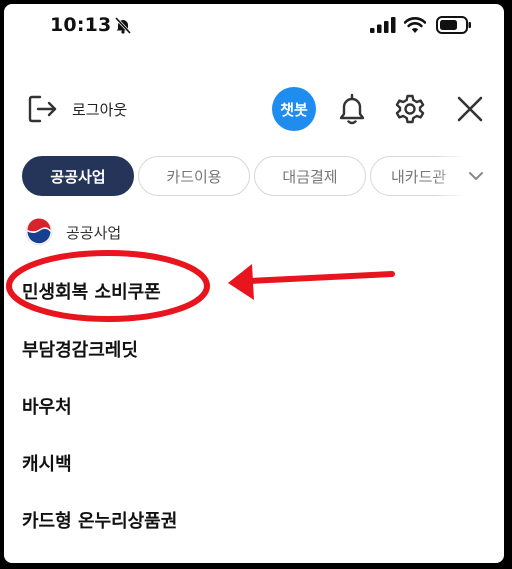  Describe the element at coordinates (94, 233) in the screenshot. I see `section-title: 공공사업` at that location.